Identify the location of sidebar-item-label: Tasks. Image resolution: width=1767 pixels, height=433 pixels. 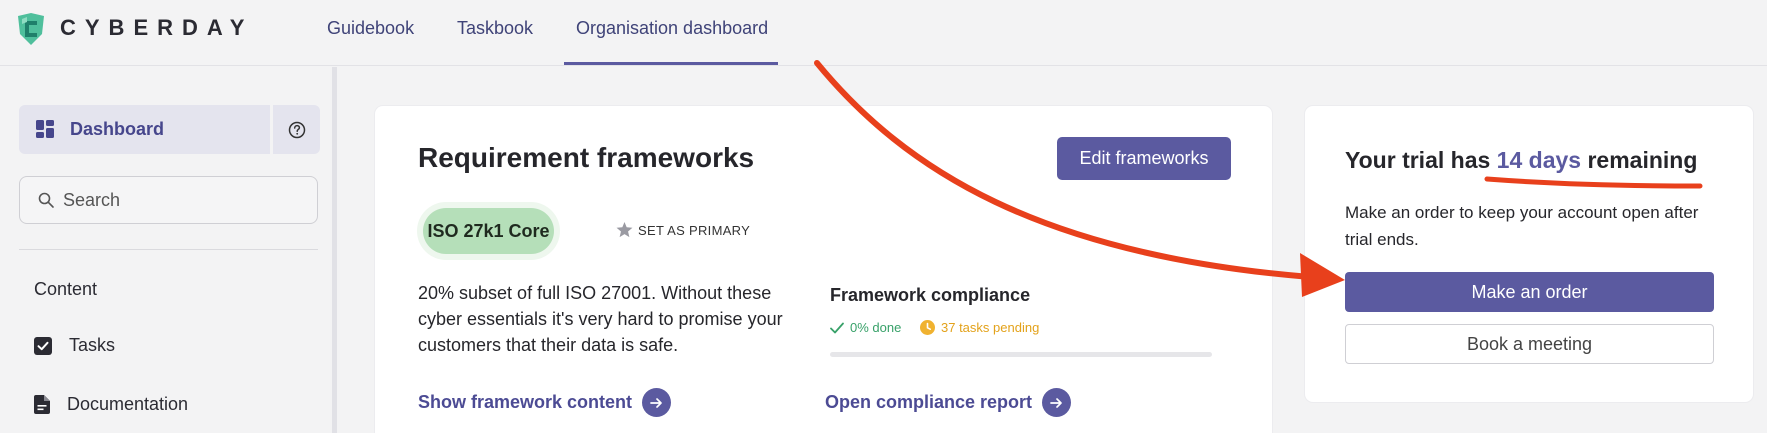
(92, 345).